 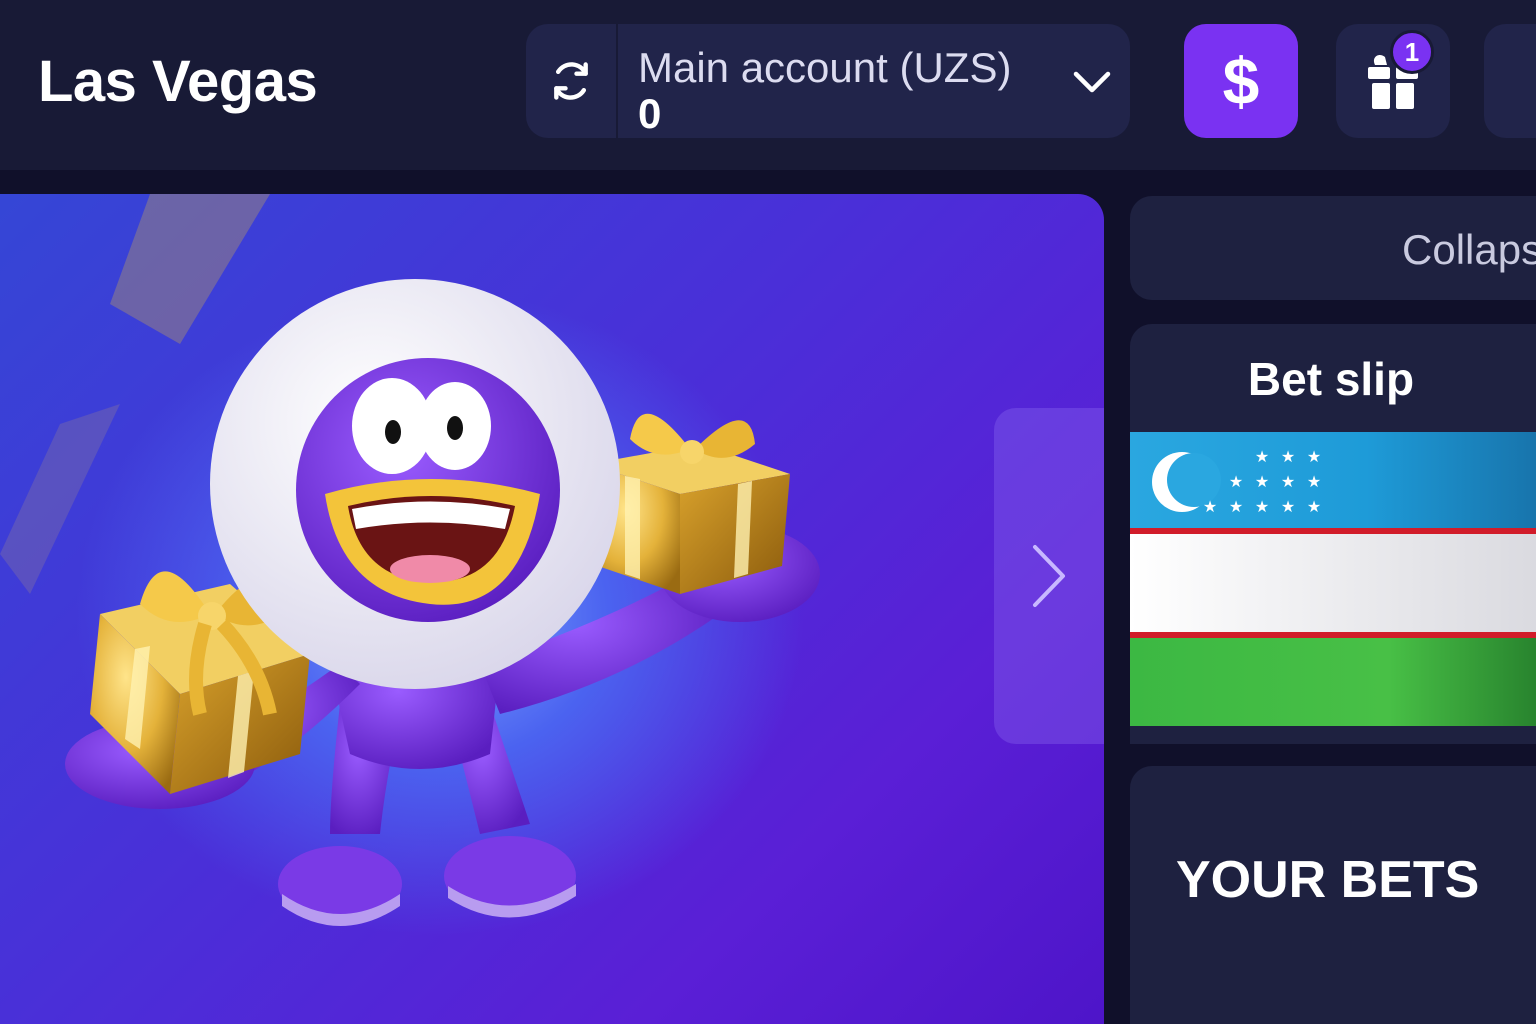 I want to click on collapse-label: Collaps, so click(x=1469, y=249).